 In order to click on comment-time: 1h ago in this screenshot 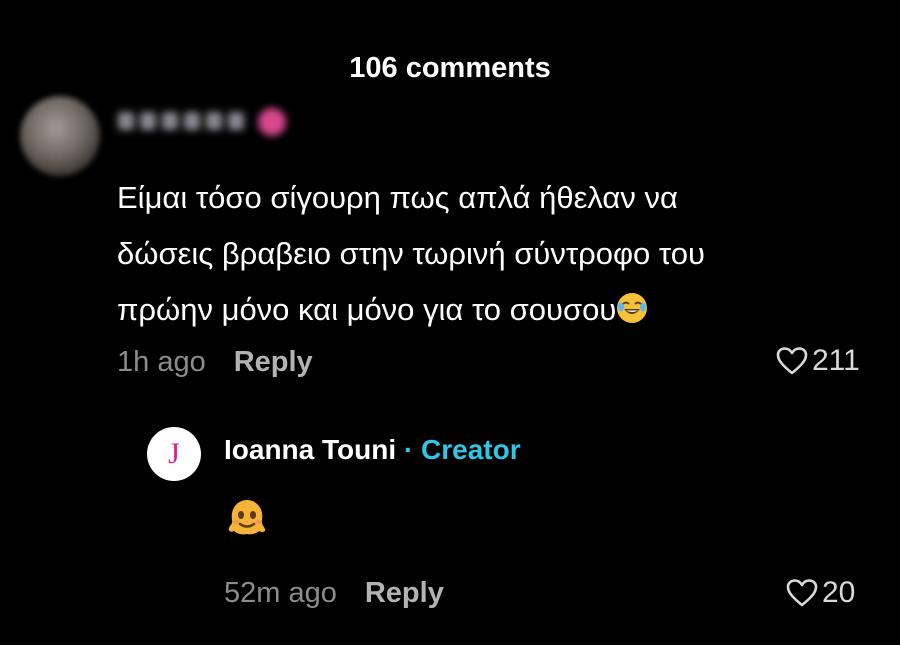, I will do `click(161, 362)`.